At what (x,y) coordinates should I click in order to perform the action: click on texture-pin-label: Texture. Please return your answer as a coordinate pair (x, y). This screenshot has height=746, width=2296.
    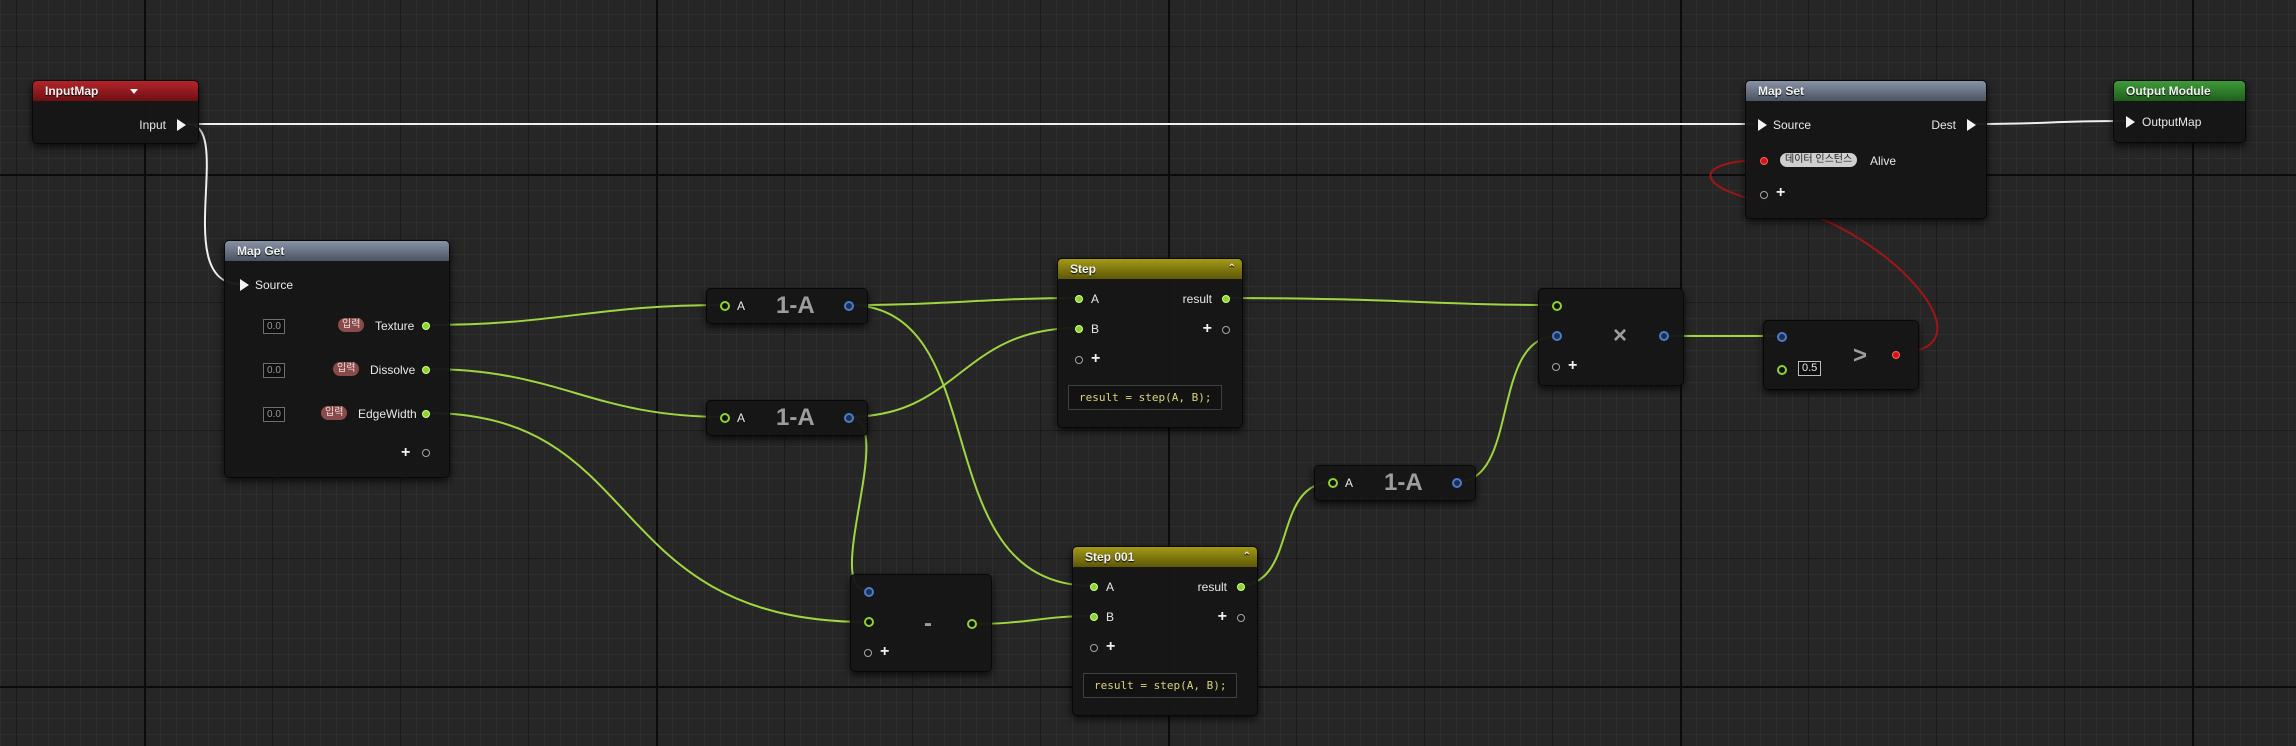
    Looking at the image, I should click on (395, 326).